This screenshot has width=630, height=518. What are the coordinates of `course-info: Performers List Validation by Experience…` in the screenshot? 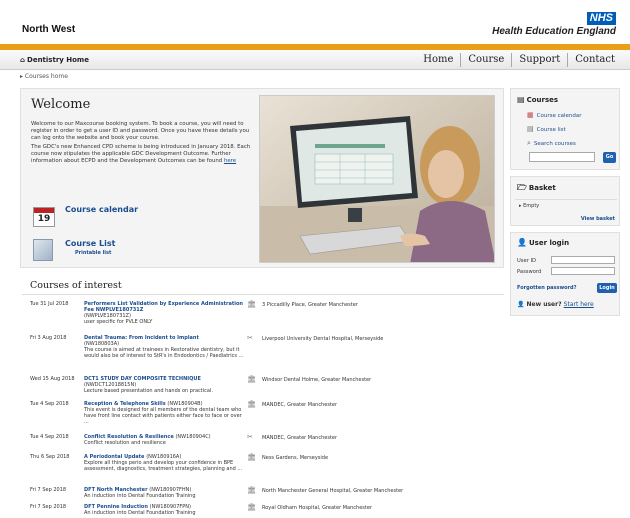 It's located at (164, 313).